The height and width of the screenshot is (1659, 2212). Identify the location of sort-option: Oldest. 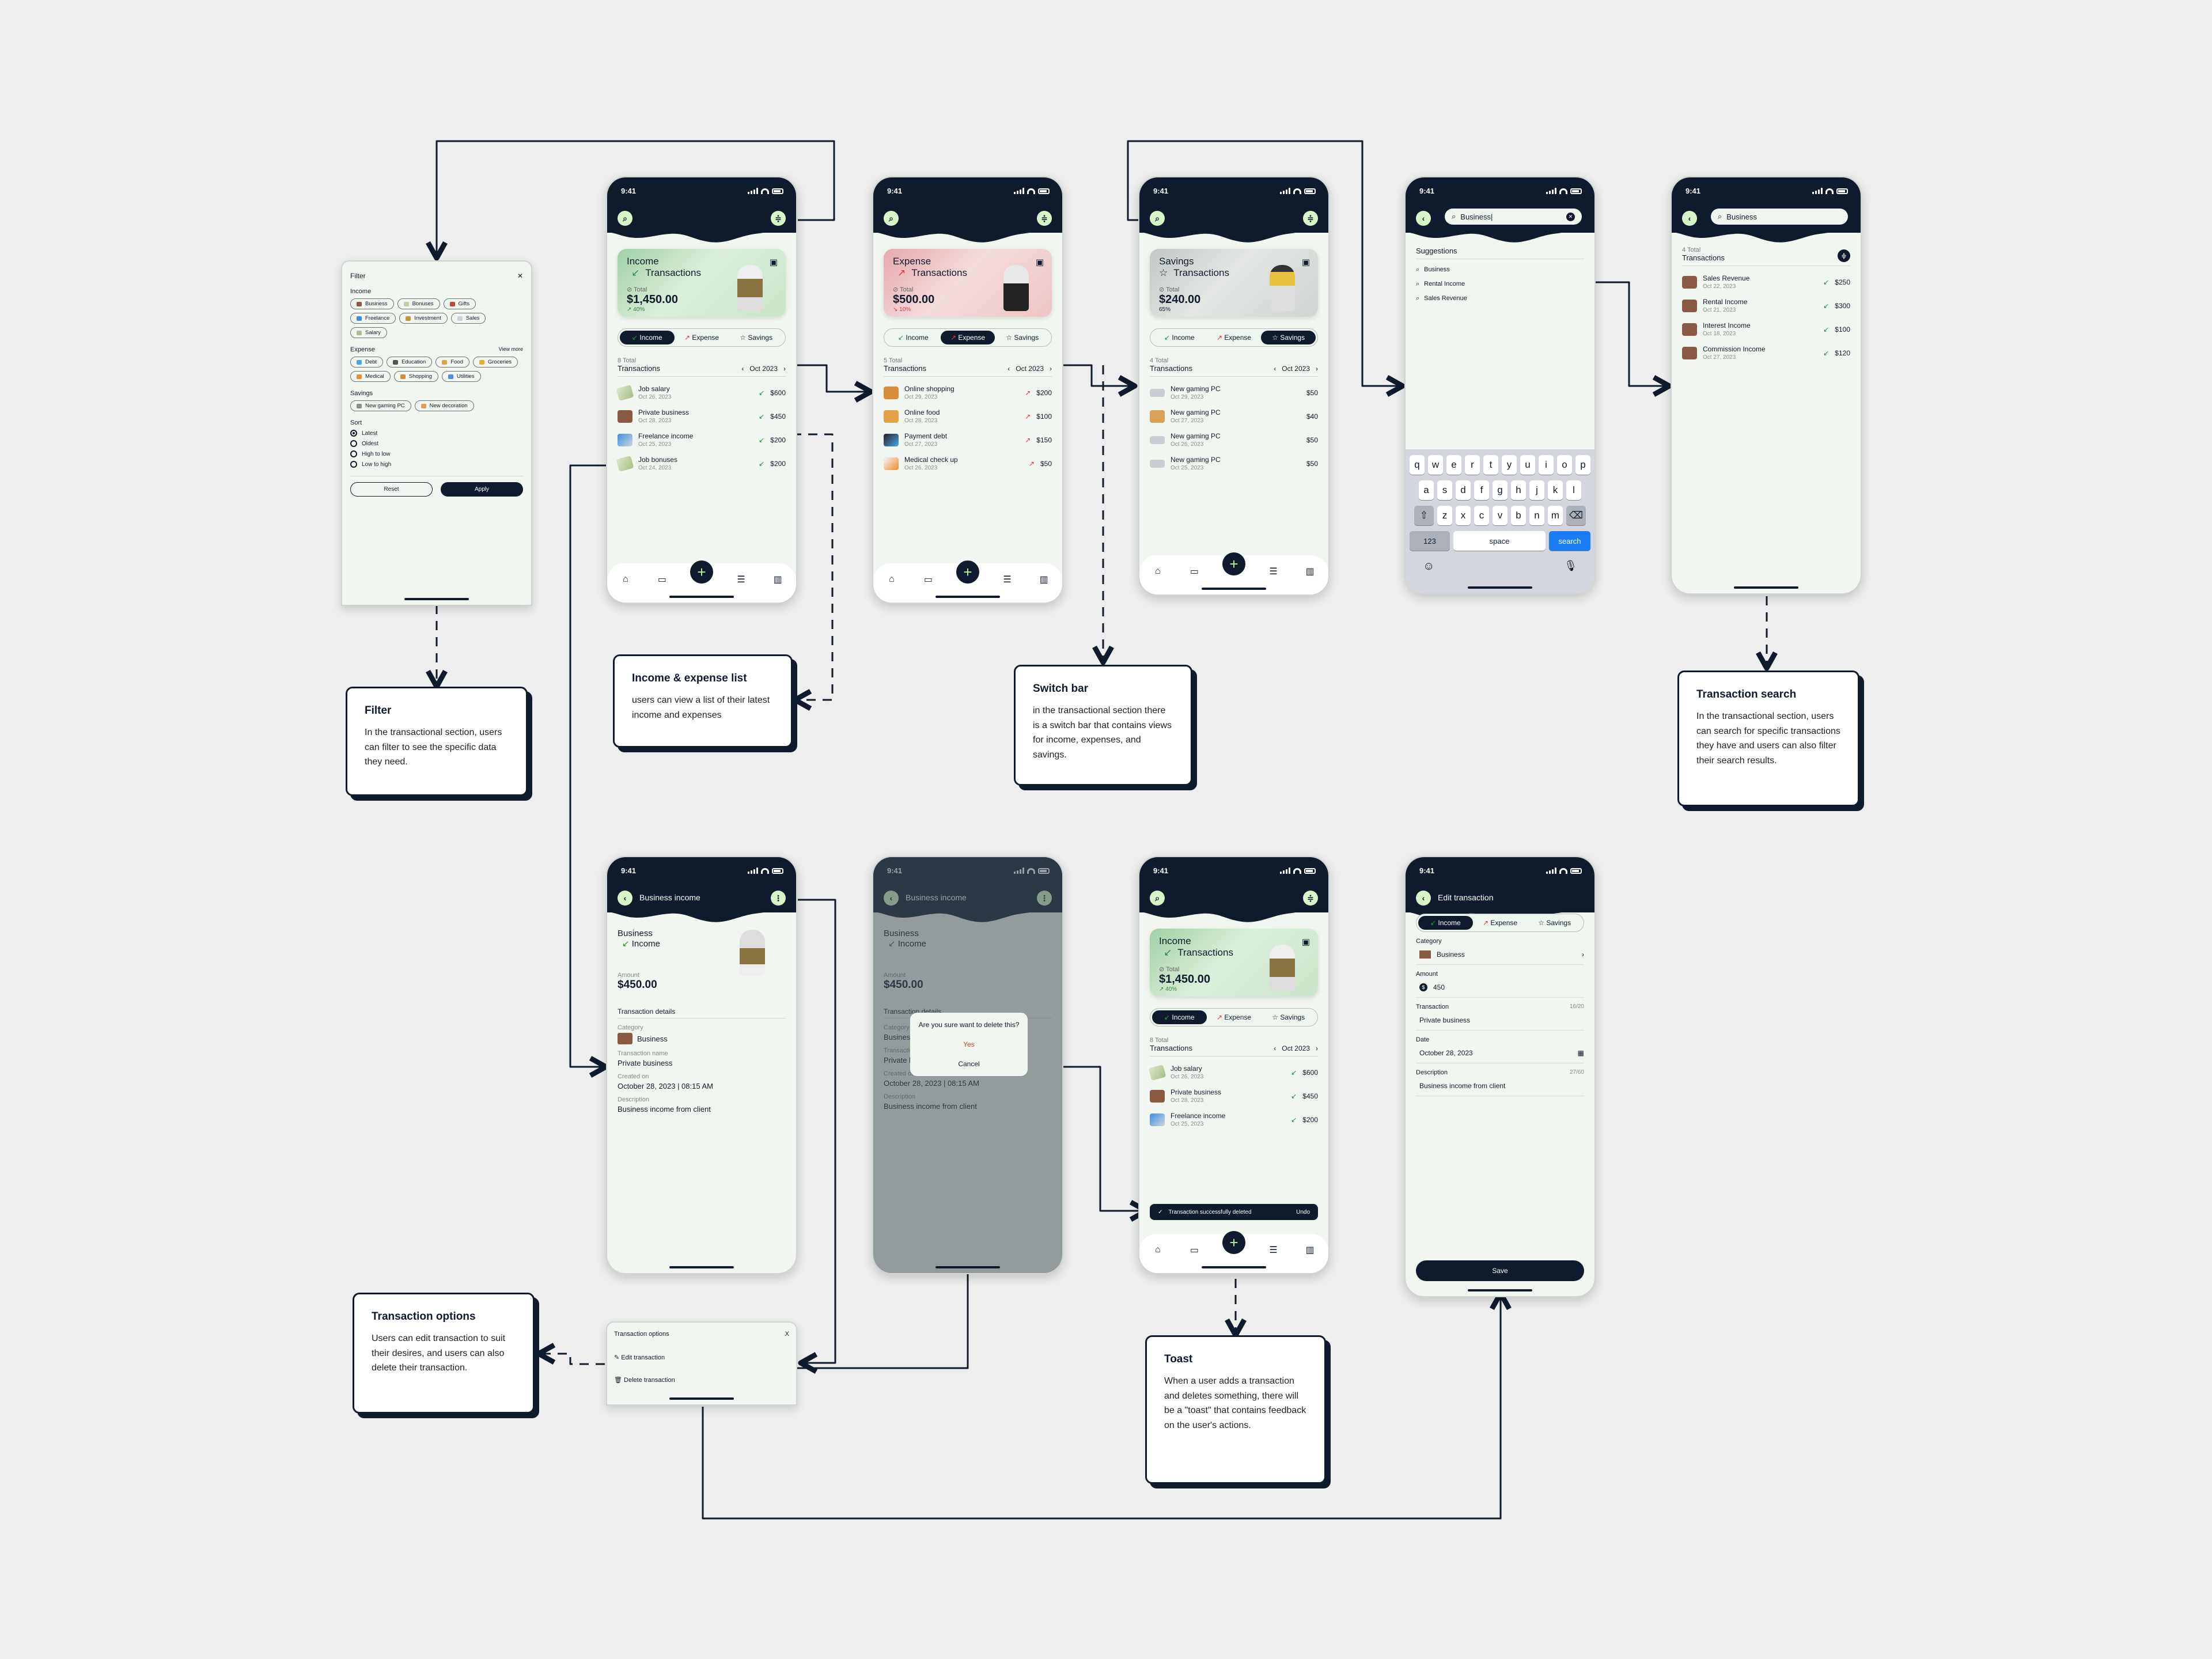
(436, 443).